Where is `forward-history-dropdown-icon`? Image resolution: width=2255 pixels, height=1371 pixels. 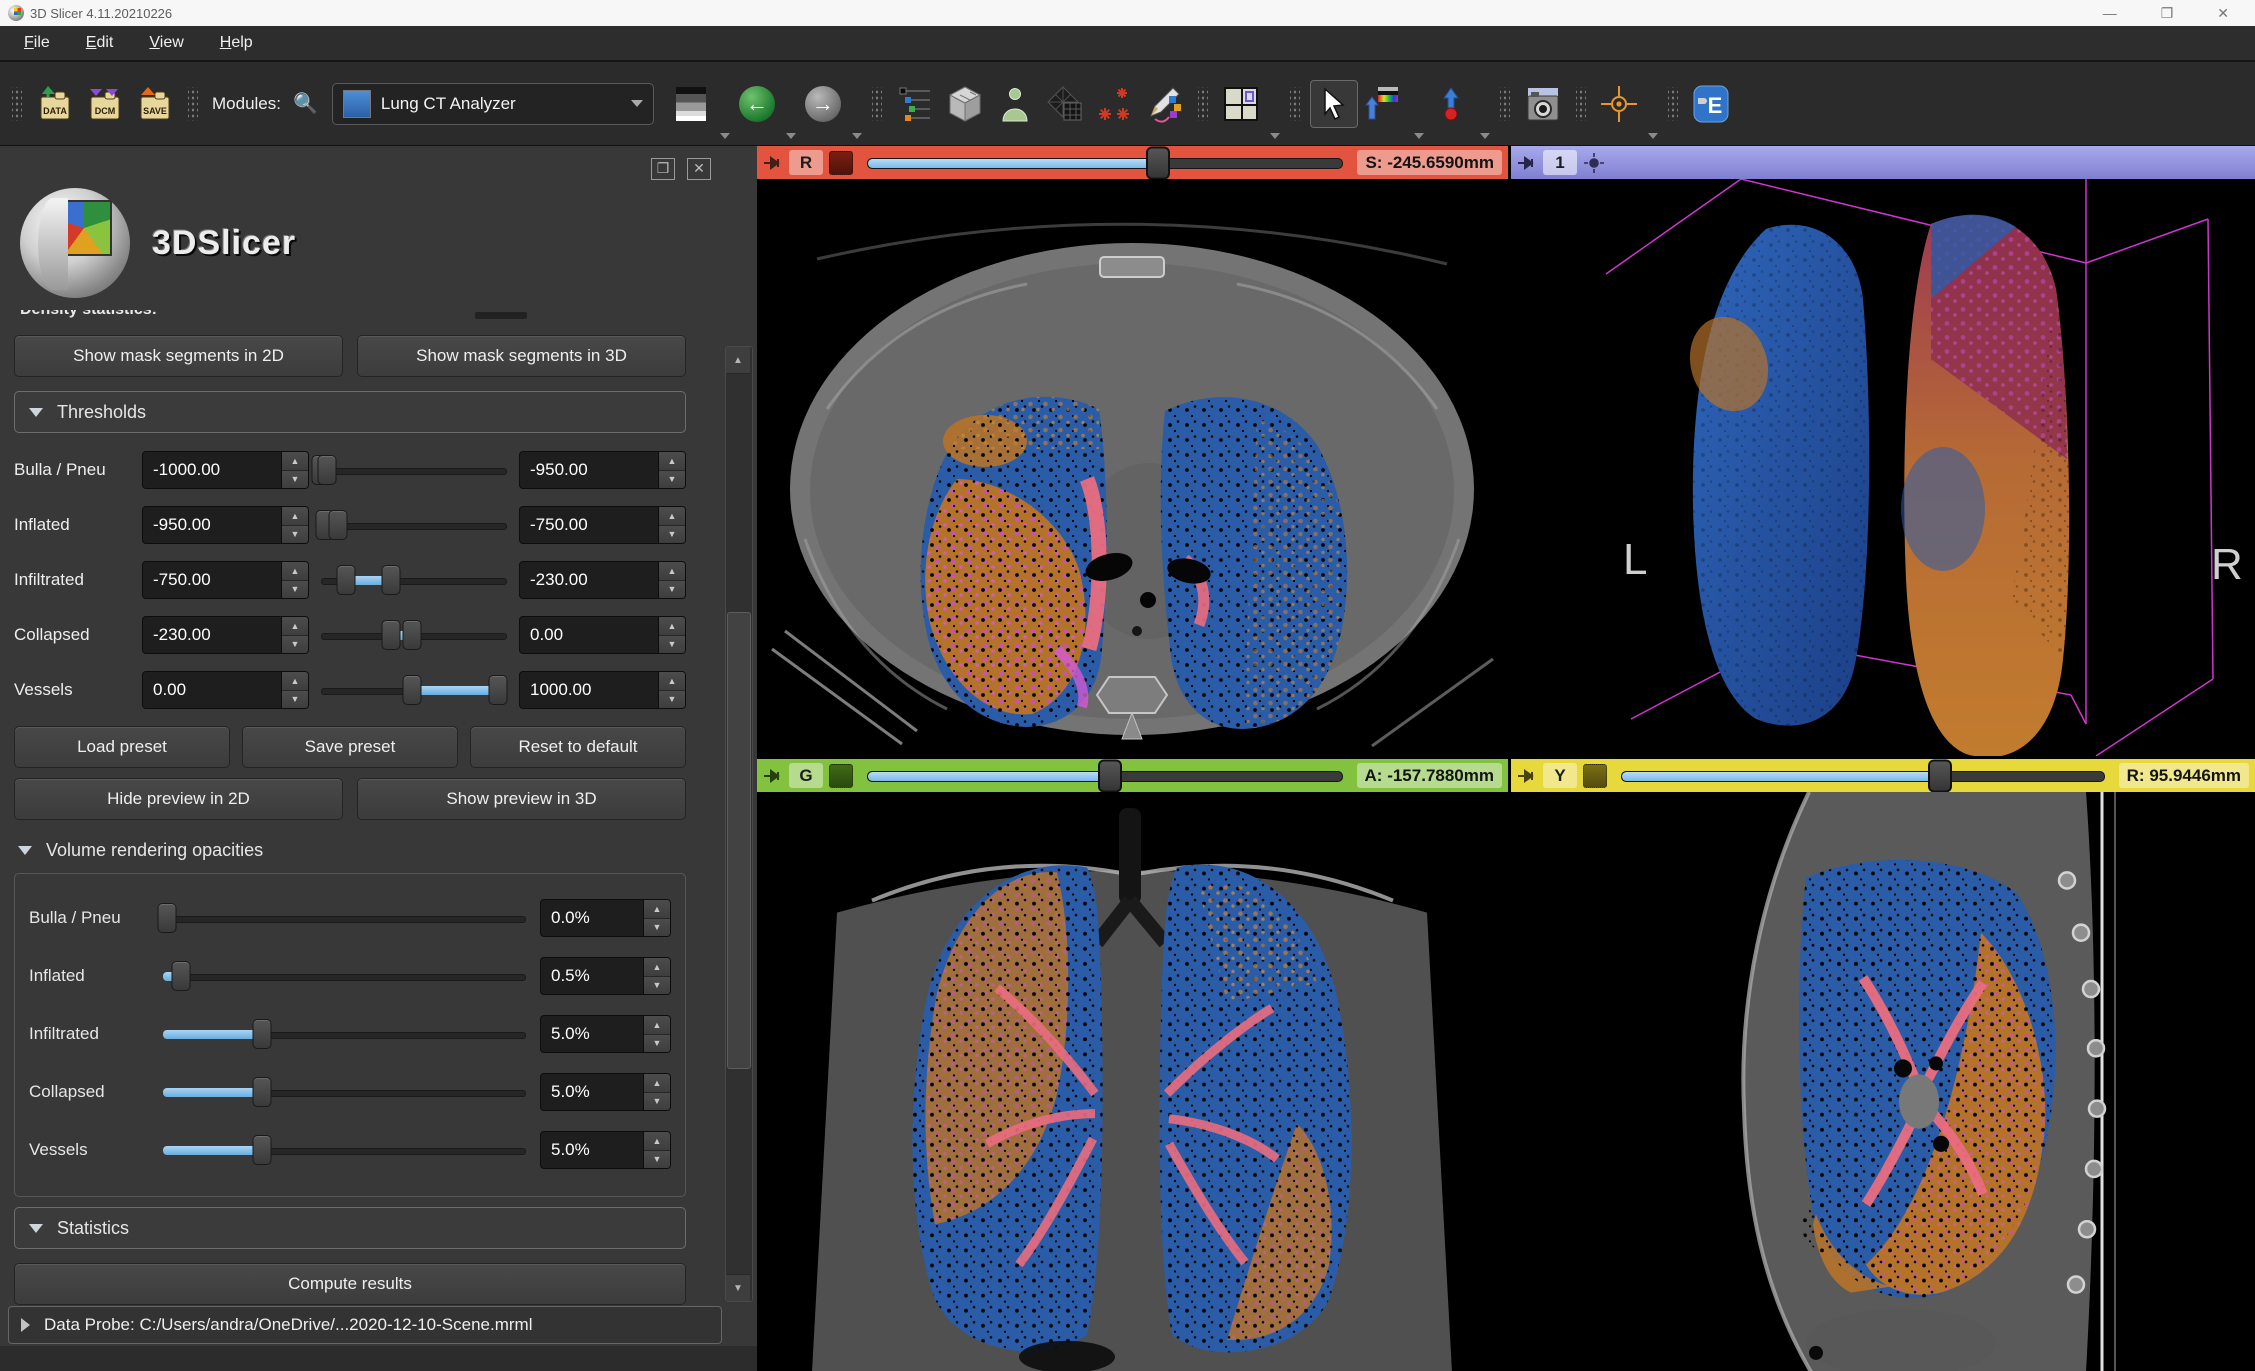 forward-history-dropdown-icon is located at coordinates (856, 136).